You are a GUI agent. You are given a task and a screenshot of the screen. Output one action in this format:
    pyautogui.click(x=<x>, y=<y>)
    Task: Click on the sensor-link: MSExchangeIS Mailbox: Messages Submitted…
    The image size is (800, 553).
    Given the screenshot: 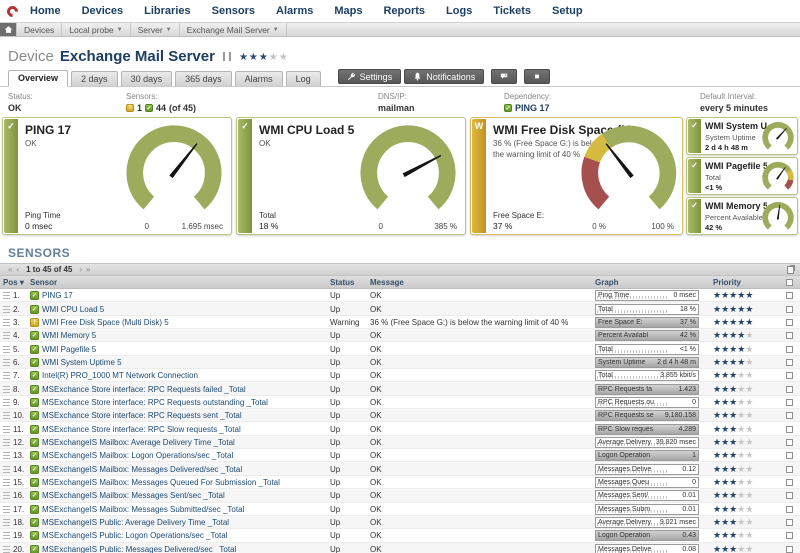 What is the action you would take?
    pyautogui.click(x=143, y=509)
    